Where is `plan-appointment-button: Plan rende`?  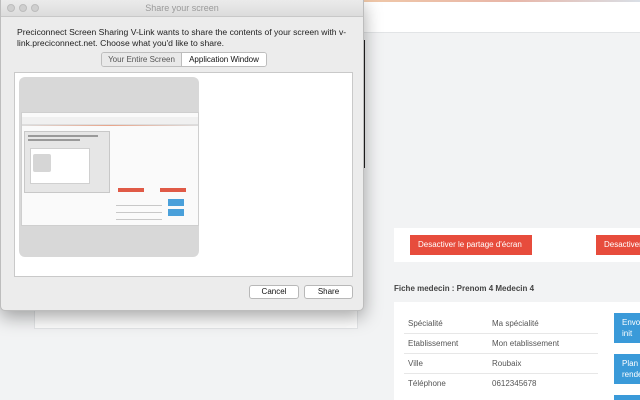
plan-appointment-button: Plan rende is located at coordinates (627, 369).